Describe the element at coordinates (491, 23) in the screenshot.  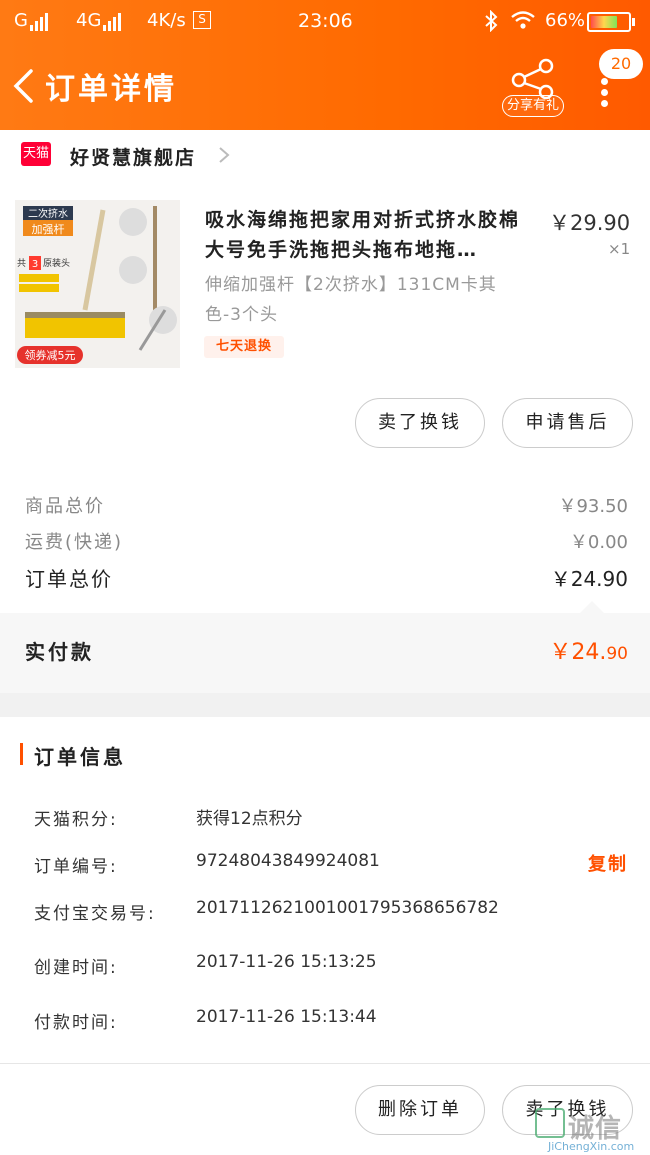
I see `bluetooth-icon` at that location.